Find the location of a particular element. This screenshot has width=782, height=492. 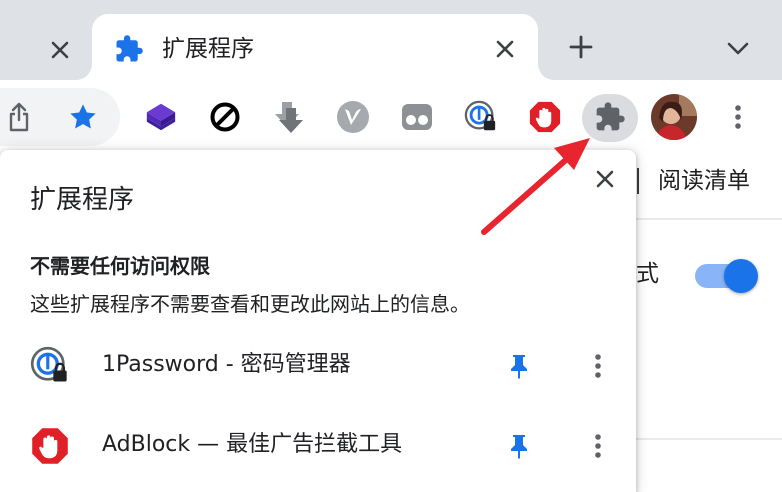

toggle-knob is located at coordinates (741, 276).